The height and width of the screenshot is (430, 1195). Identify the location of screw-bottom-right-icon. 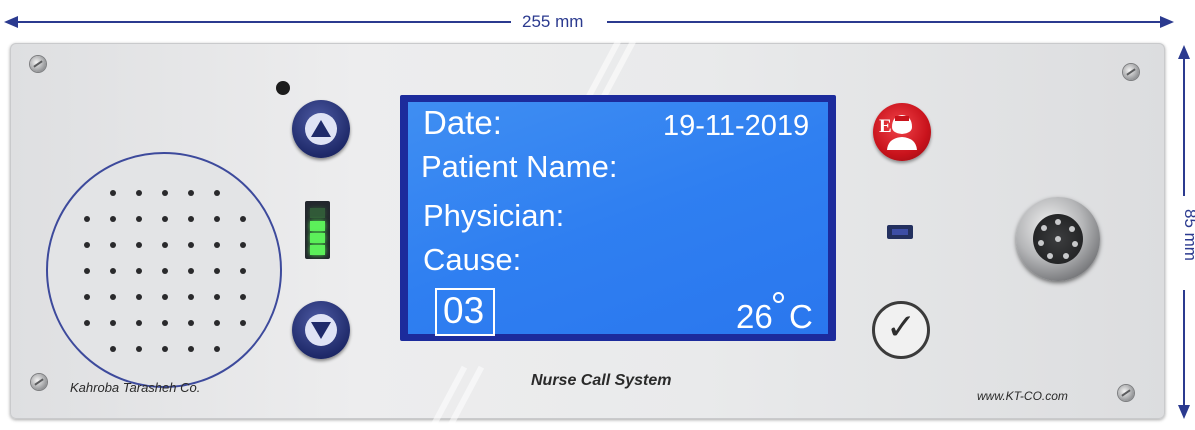
(1126, 393).